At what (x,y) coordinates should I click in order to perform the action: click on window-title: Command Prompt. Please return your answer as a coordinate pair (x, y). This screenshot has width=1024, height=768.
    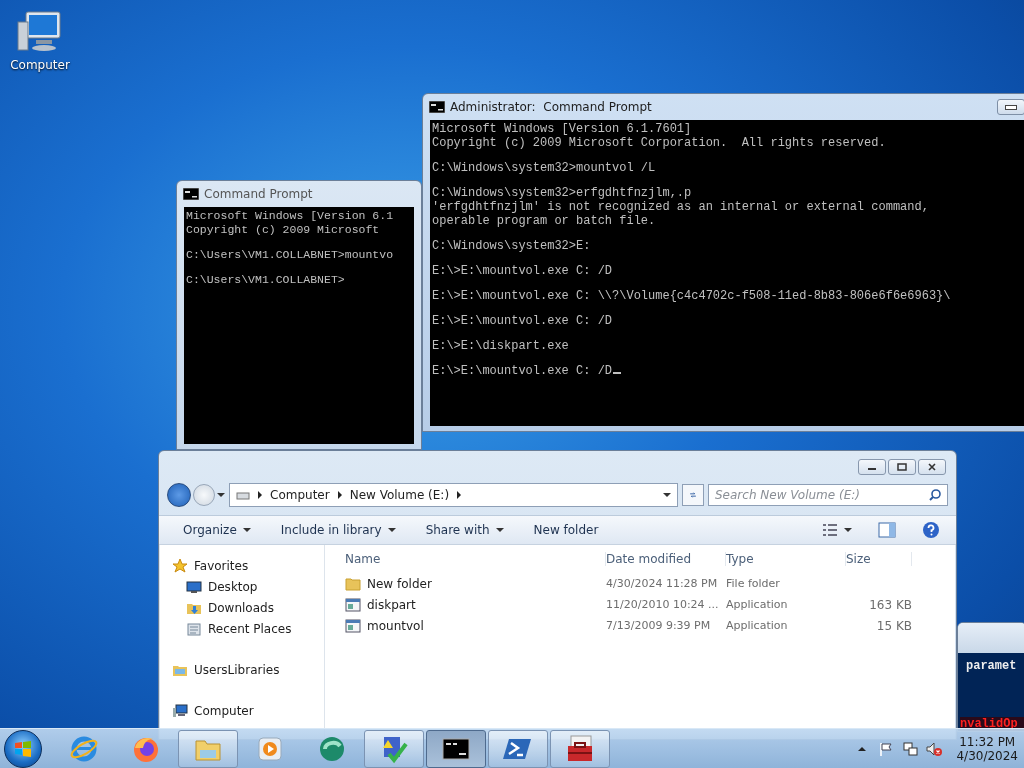
    Looking at the image, I should click on (258, 194).